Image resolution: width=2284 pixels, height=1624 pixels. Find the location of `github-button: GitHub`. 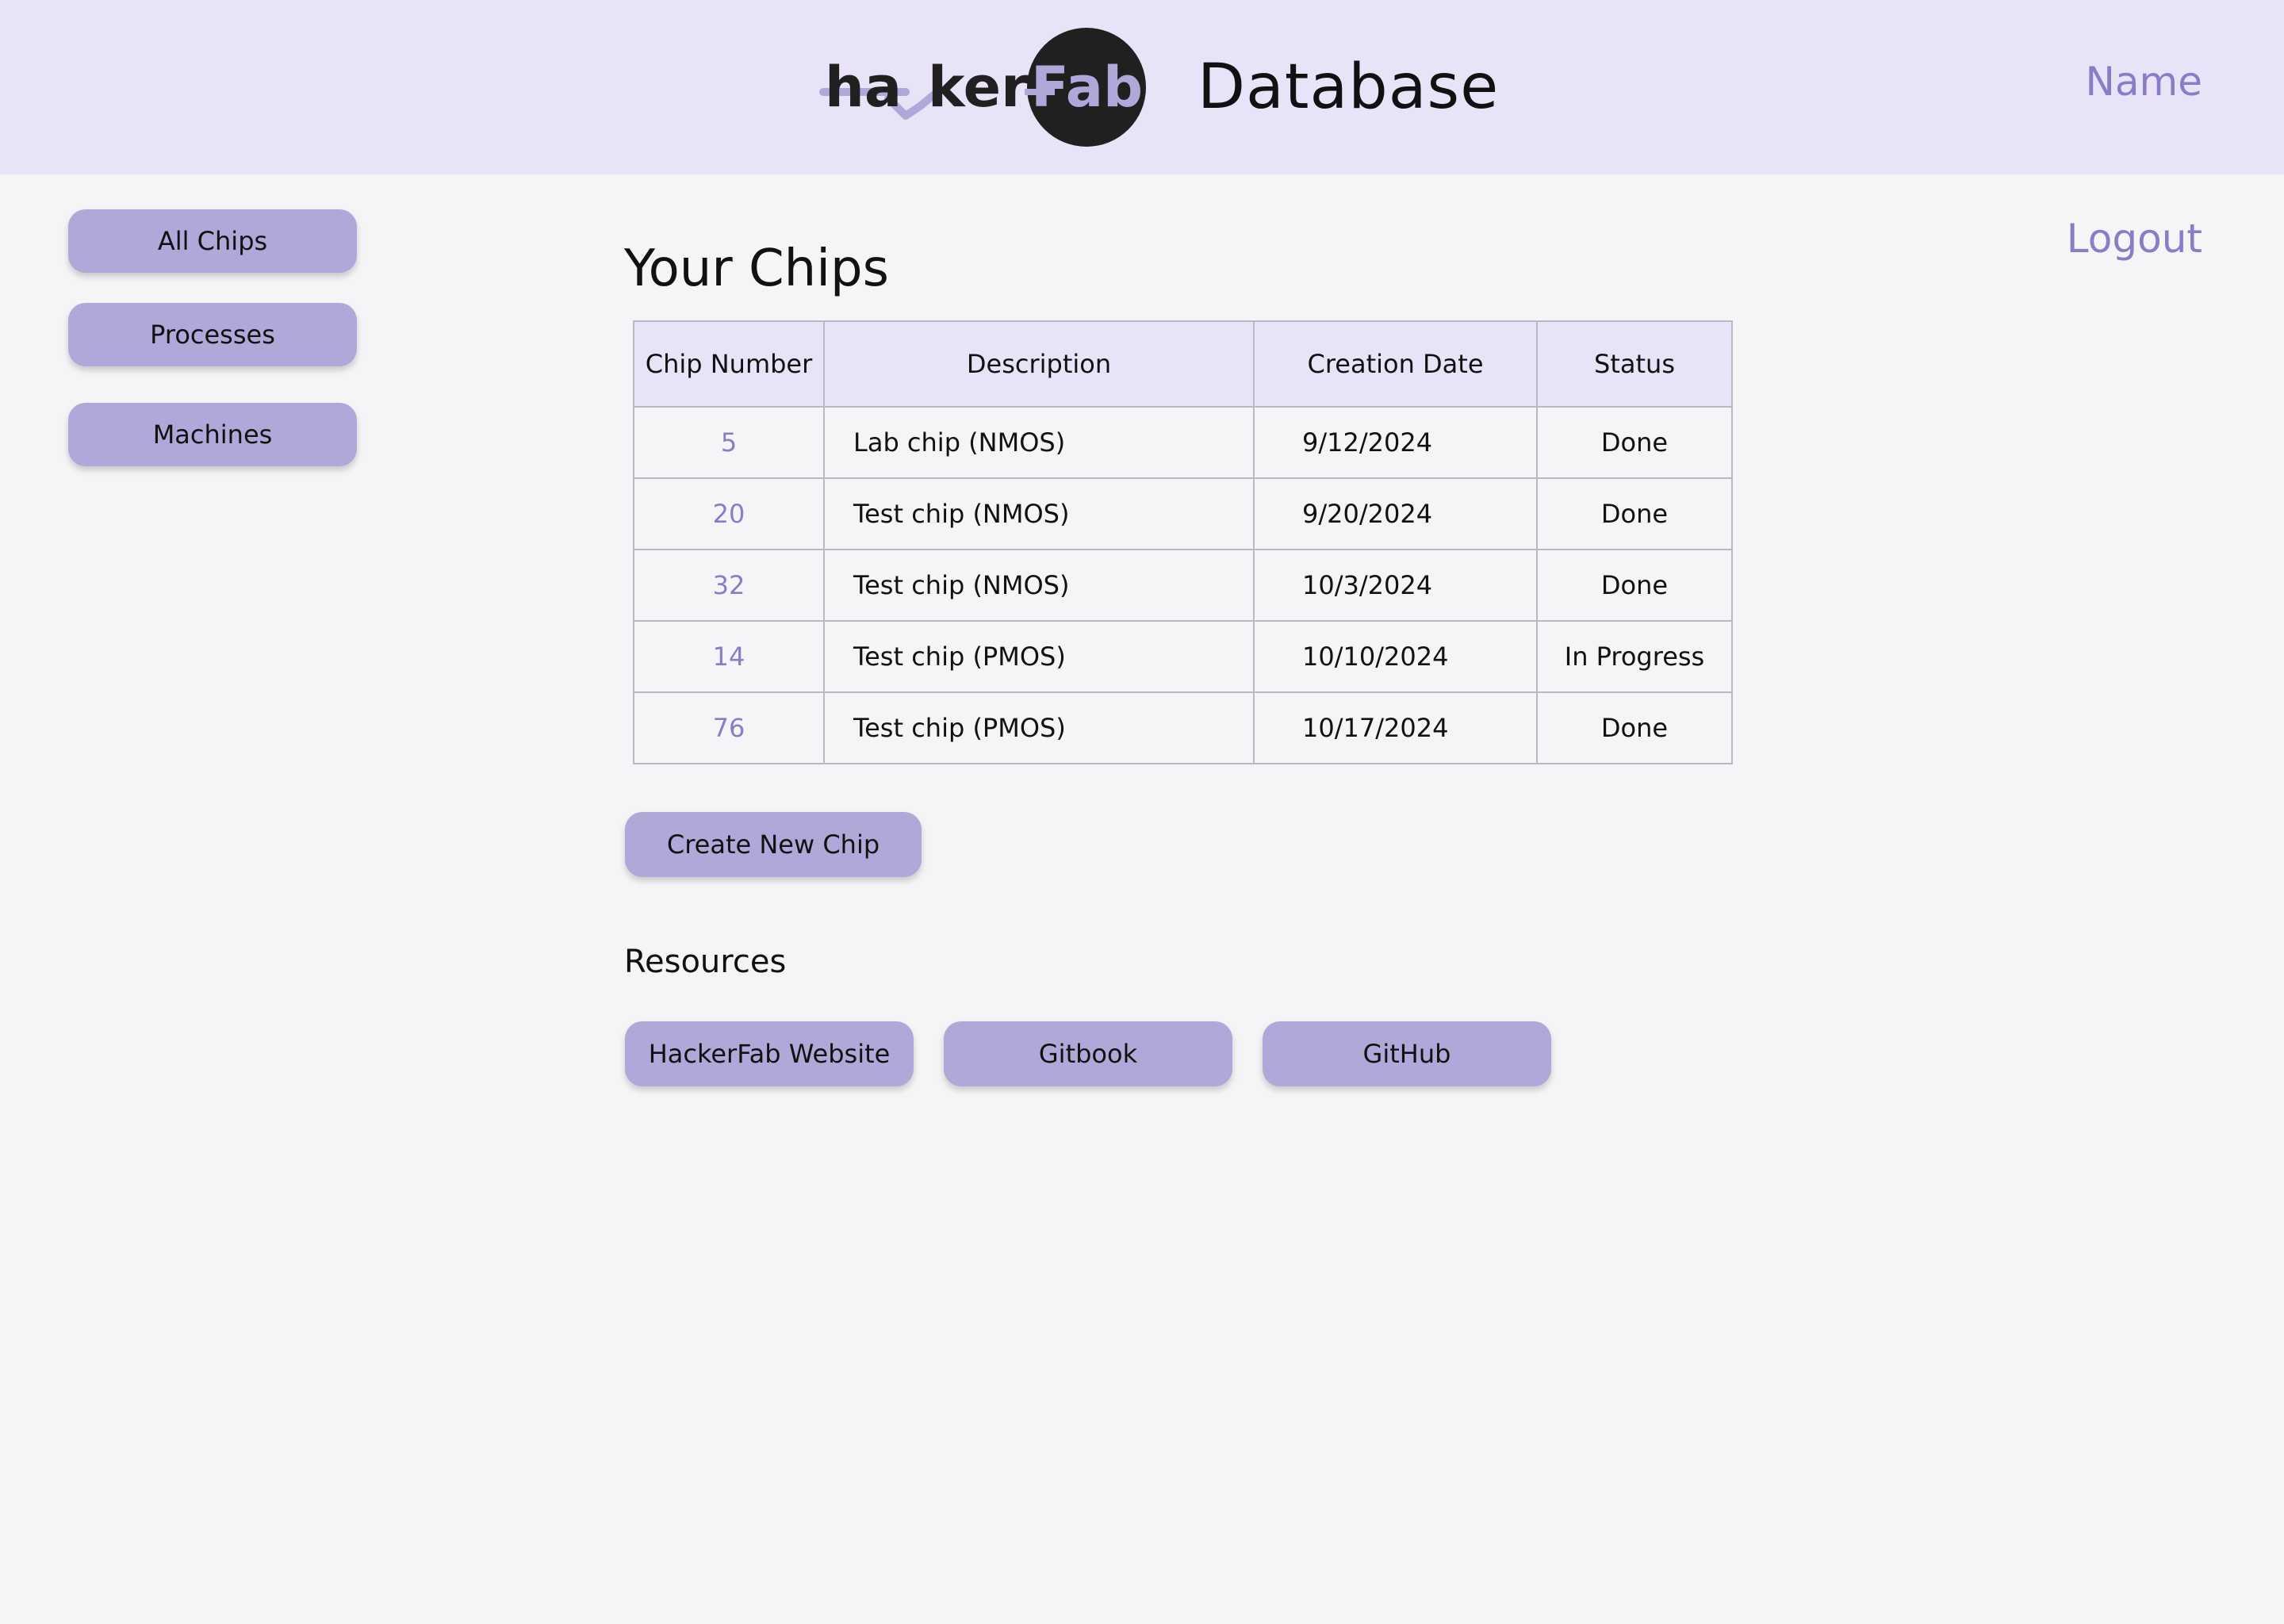

github-button: GitHub is located at coordinates (1407, 1053).